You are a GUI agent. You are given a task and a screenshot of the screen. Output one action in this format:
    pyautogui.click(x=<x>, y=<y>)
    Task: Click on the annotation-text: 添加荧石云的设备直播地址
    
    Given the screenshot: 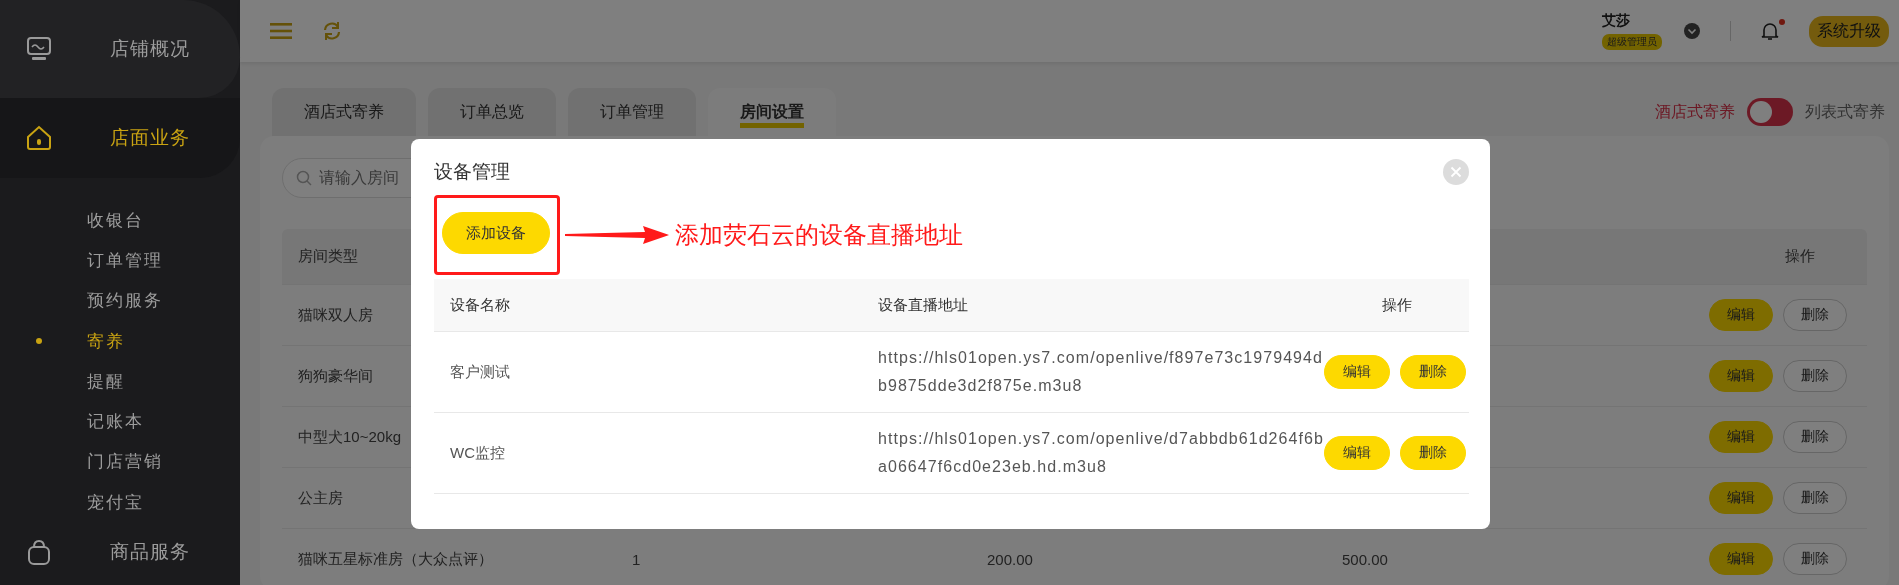 What is the action you would take?
    pyautogui.click(x=819, y=235)
    